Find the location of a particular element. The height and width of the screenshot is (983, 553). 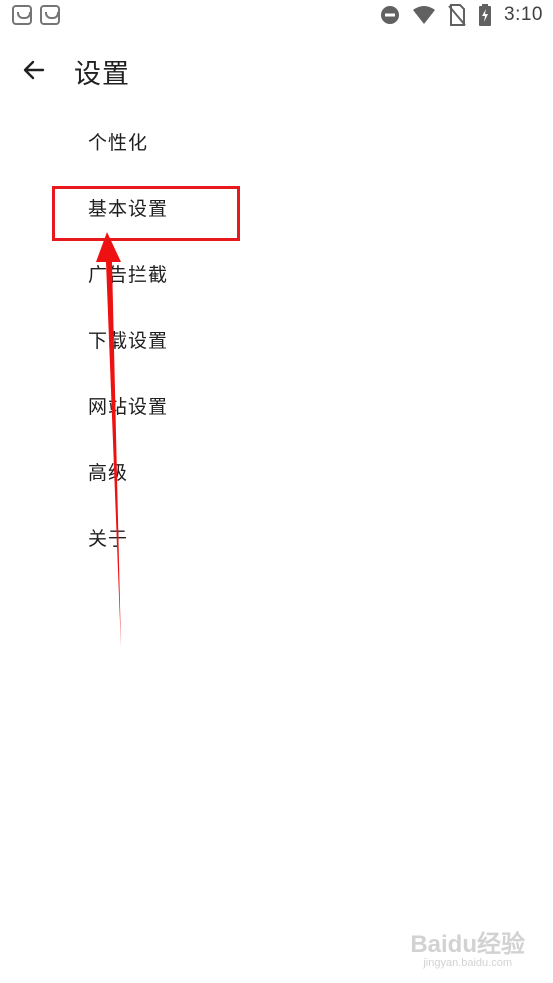

settings-item-personalization: 个性化 is located at coordinates (276, 141).